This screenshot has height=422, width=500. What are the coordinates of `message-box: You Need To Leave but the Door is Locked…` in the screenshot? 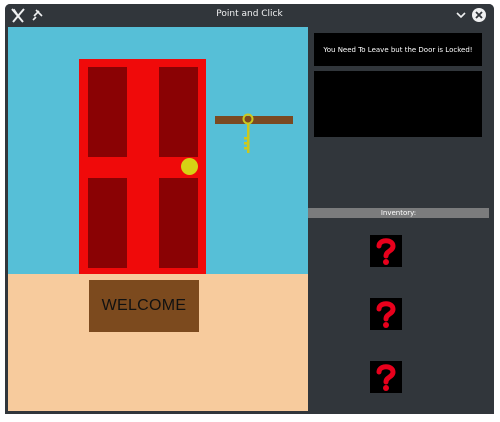 It's located at (398, 49).